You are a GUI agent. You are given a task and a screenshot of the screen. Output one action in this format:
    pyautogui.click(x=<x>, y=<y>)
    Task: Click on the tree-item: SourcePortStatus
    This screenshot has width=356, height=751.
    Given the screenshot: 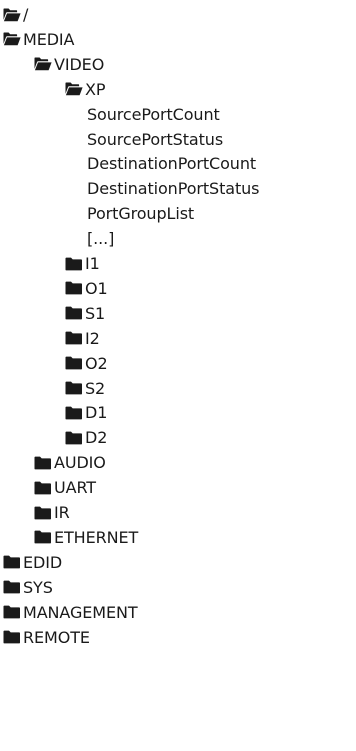 What is the action you would take?
    pyautogui.click(x=155, y=139)
    